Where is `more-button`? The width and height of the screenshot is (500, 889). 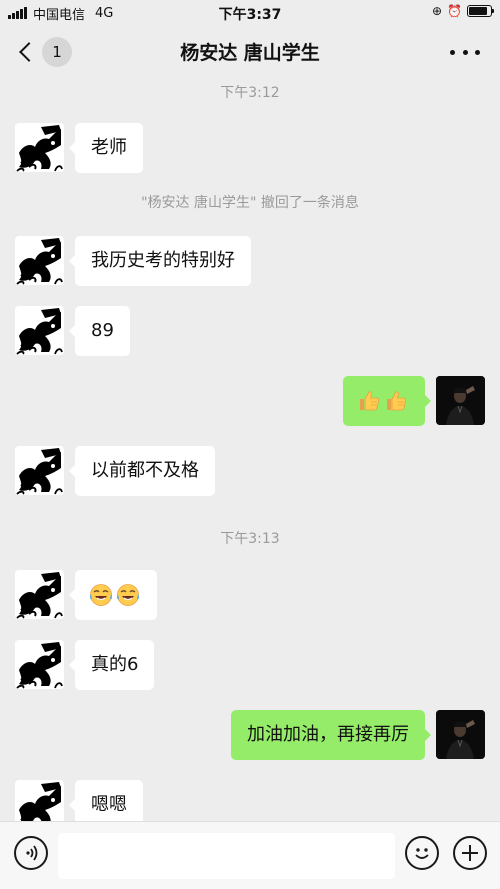 more-button is located at coordinates (465, 52).